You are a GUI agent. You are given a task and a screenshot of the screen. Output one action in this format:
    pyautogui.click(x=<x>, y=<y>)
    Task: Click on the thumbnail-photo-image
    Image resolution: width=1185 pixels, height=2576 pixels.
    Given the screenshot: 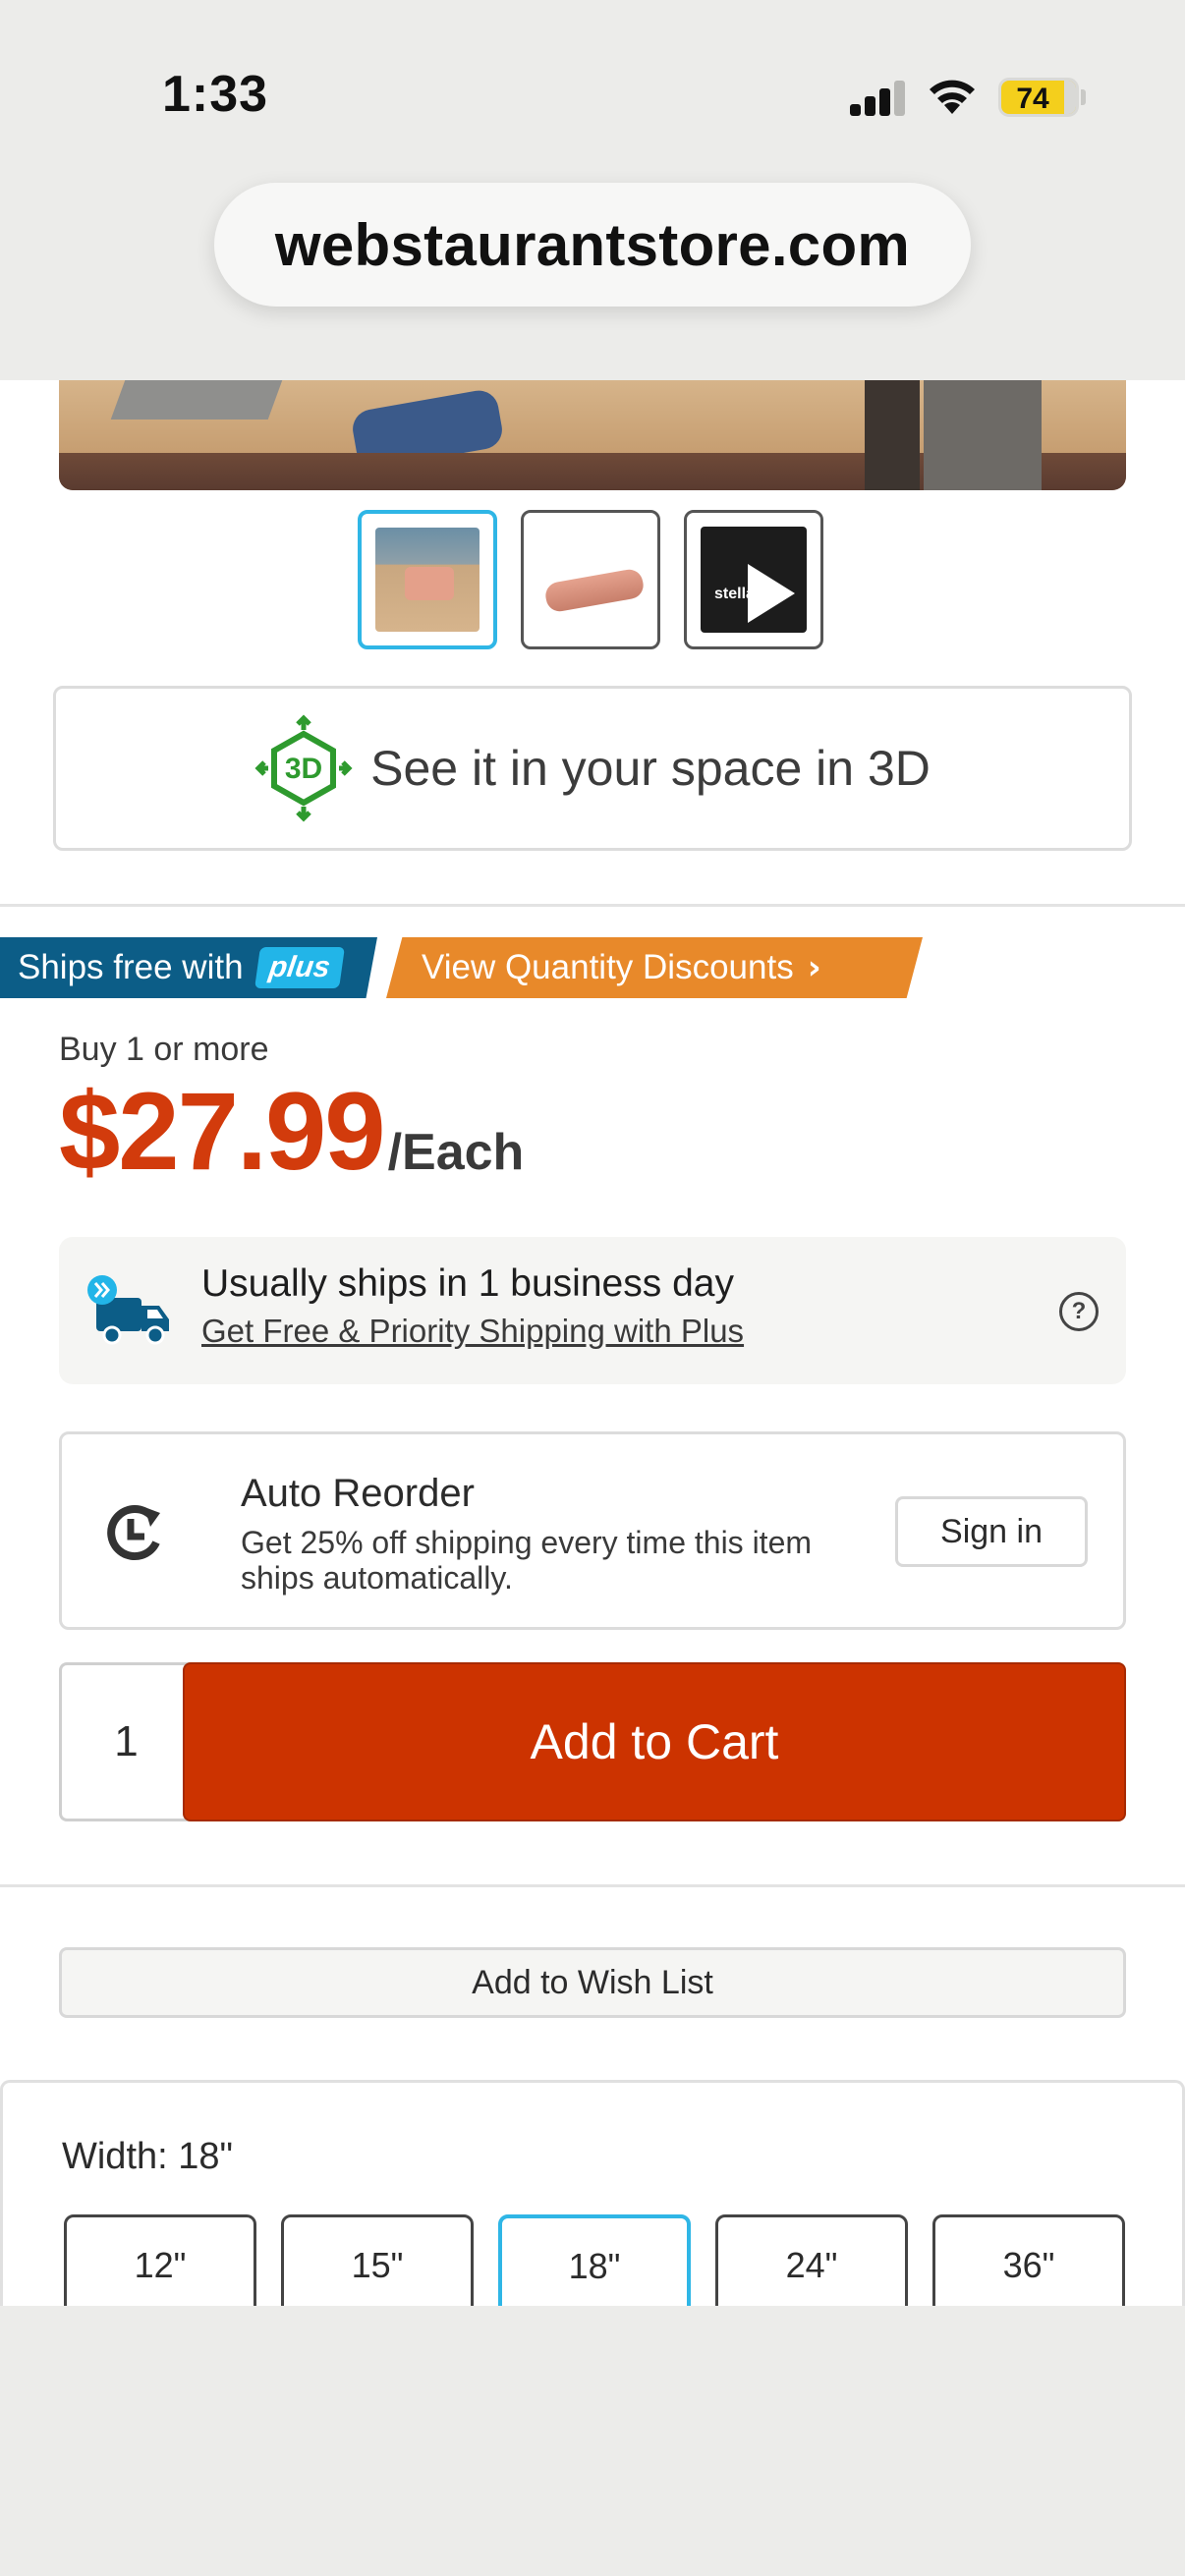 What is the action you would take?
    pyautogui.click(x=428, y=580)
    